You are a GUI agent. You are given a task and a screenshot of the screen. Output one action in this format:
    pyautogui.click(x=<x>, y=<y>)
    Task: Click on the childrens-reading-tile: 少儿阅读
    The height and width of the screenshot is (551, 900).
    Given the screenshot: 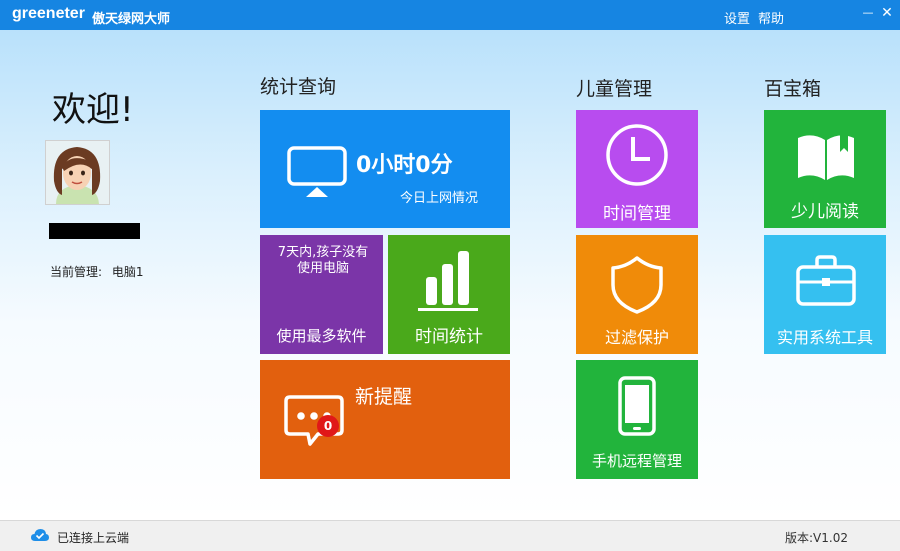 What is the action you would take?
    pyautogui.click(x=825, y=169)
    